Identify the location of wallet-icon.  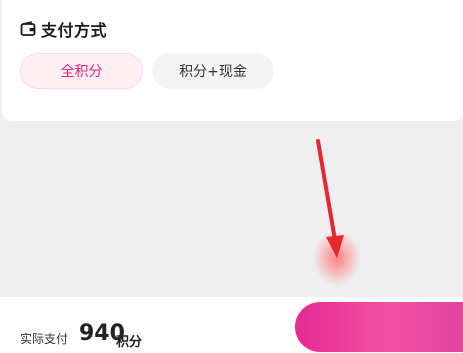
(28, 29).